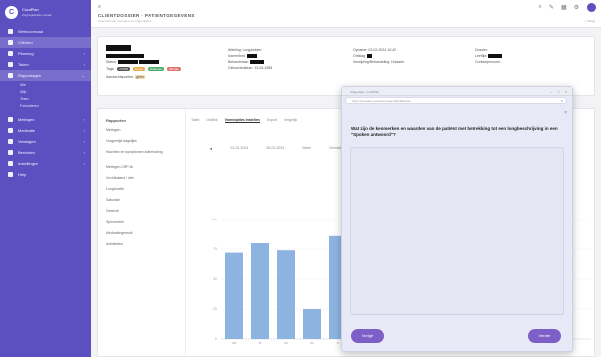 The height and width of the screenshot is (357, 601). What do you see at coordinates (45, 105) in the screenshot?
I see `sidebar-subitem: Formulieren` at bounding box center [45, 105].